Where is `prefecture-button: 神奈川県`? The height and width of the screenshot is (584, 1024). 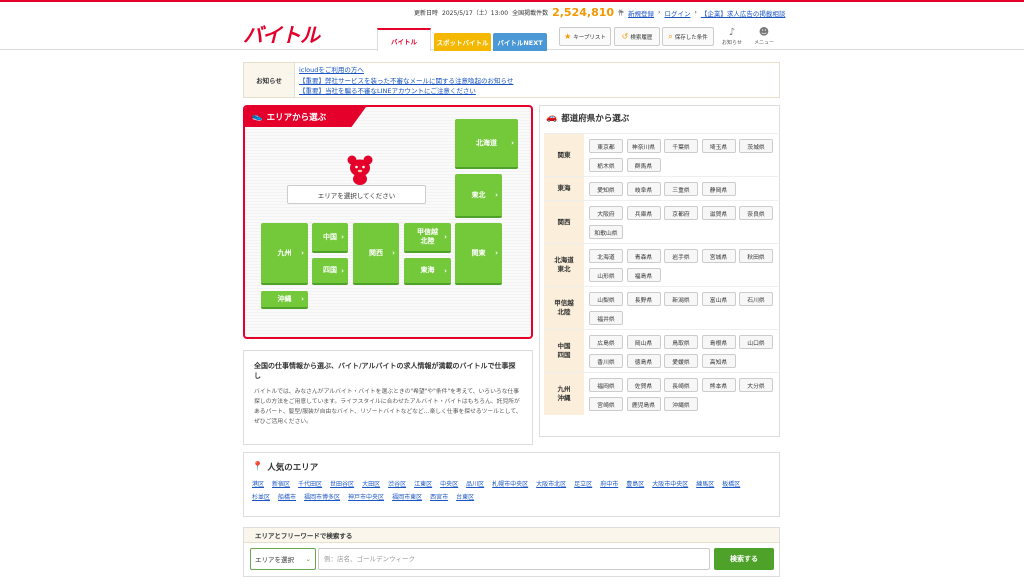 prefecture-button: 神奈川県 is located at coordinates (643, 146).